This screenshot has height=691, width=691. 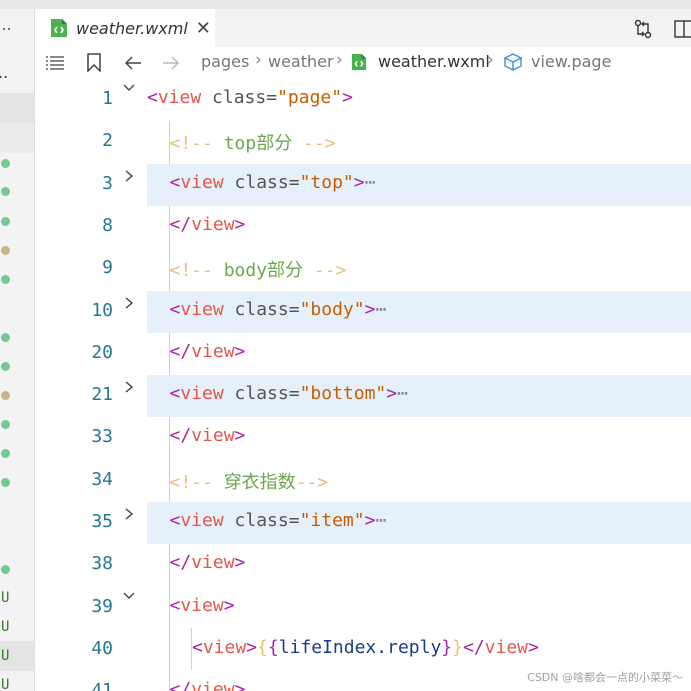 What do you see at coordinates (258, 144) in the screenshot?
I see `code-token: top部分` at bounding box center [258, 144].